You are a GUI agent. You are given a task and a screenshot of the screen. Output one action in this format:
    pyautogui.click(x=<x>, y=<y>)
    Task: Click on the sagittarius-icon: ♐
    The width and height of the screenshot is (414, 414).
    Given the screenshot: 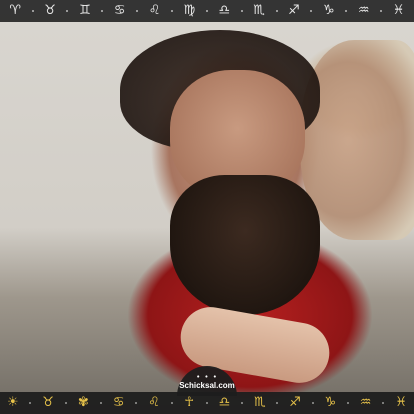 What is the action you would take?
    pyautogui.click(x=294, y=11)
    